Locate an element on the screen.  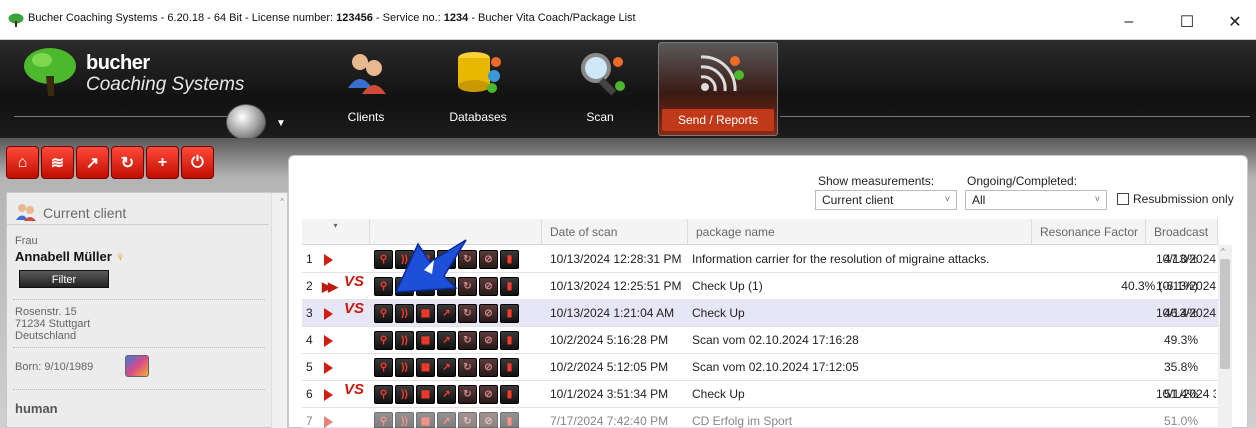
fast-forward-icon: ▶▶ is located at coordinates (330, 287).